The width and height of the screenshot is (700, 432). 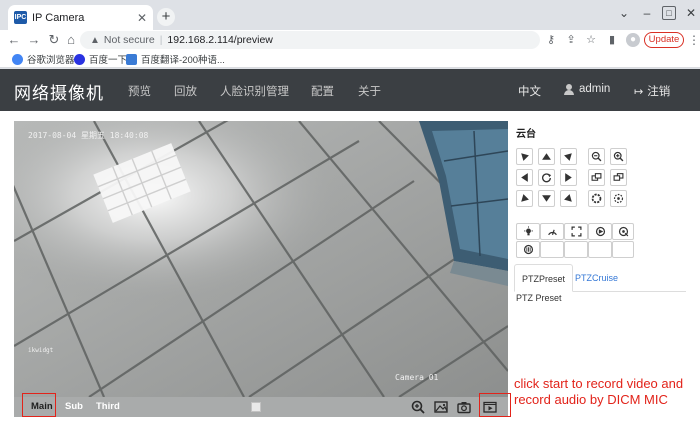 I want to click on ptz-down-button, so click(x=546, y=198).